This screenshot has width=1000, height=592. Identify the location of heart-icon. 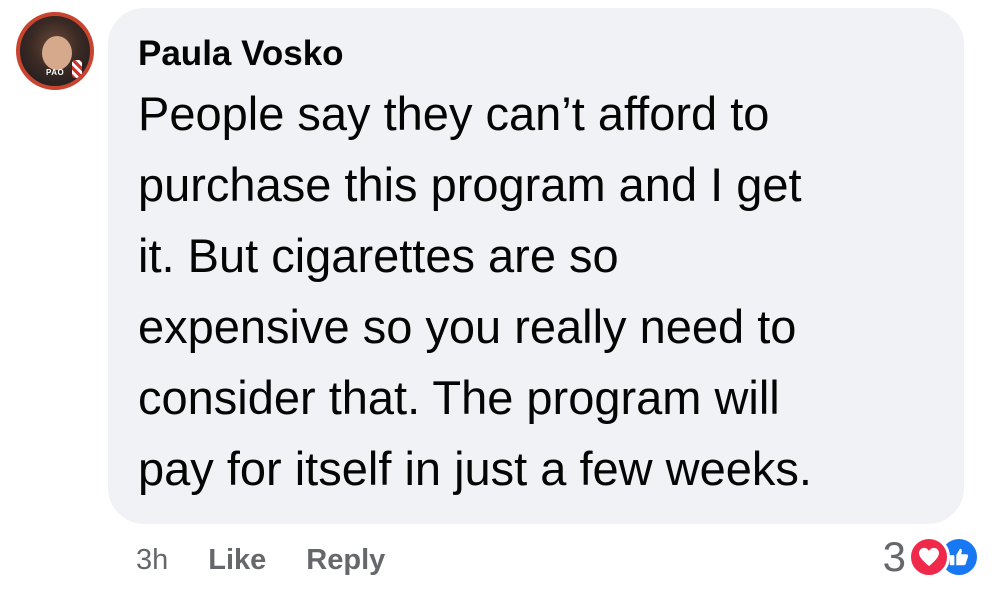
(929, 557).